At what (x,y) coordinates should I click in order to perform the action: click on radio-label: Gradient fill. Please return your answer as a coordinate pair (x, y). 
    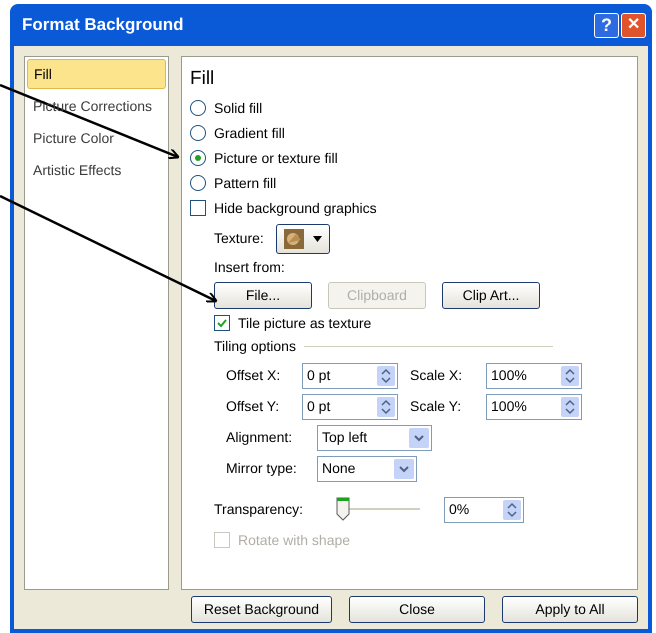
    Looking at the image, I should click on (249, 133).